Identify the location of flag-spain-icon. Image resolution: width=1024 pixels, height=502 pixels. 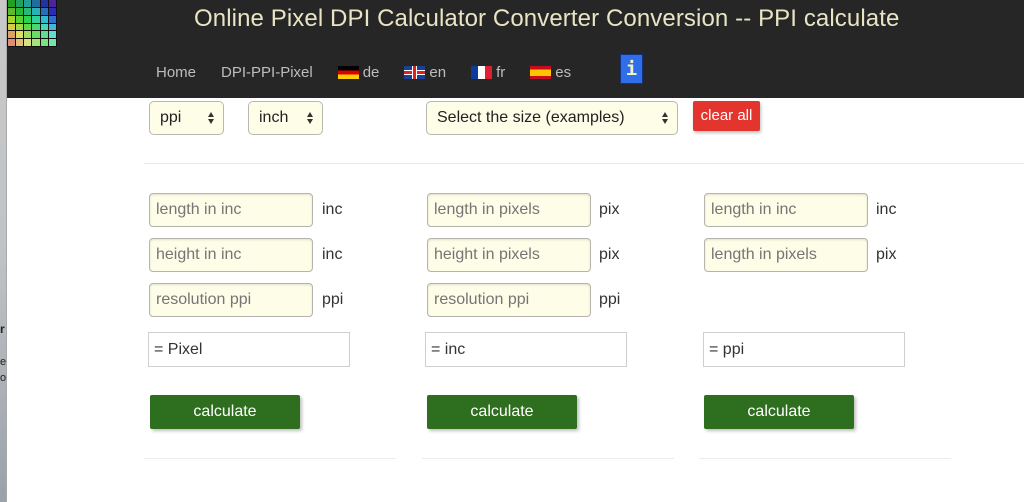
(541, 72).